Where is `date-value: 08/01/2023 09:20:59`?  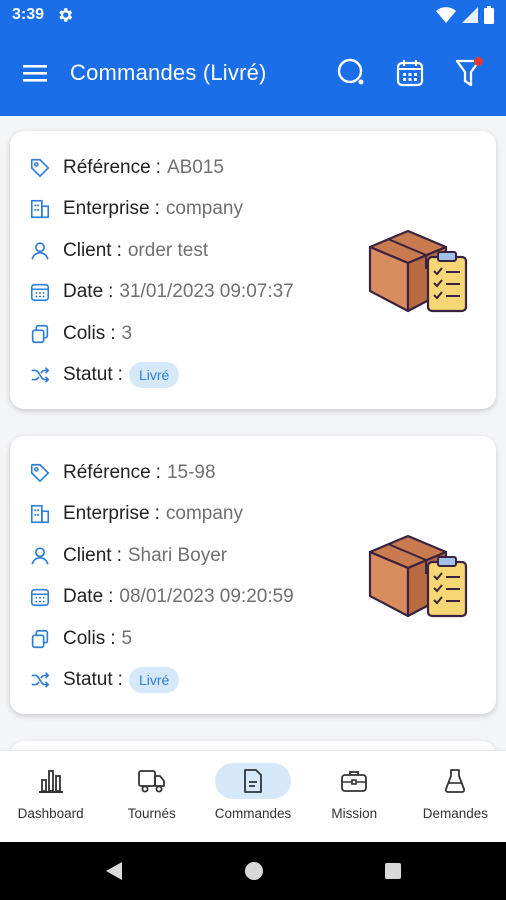 date-value: 08/01/2023 09:20:59 is located at coordinates (206, 597).